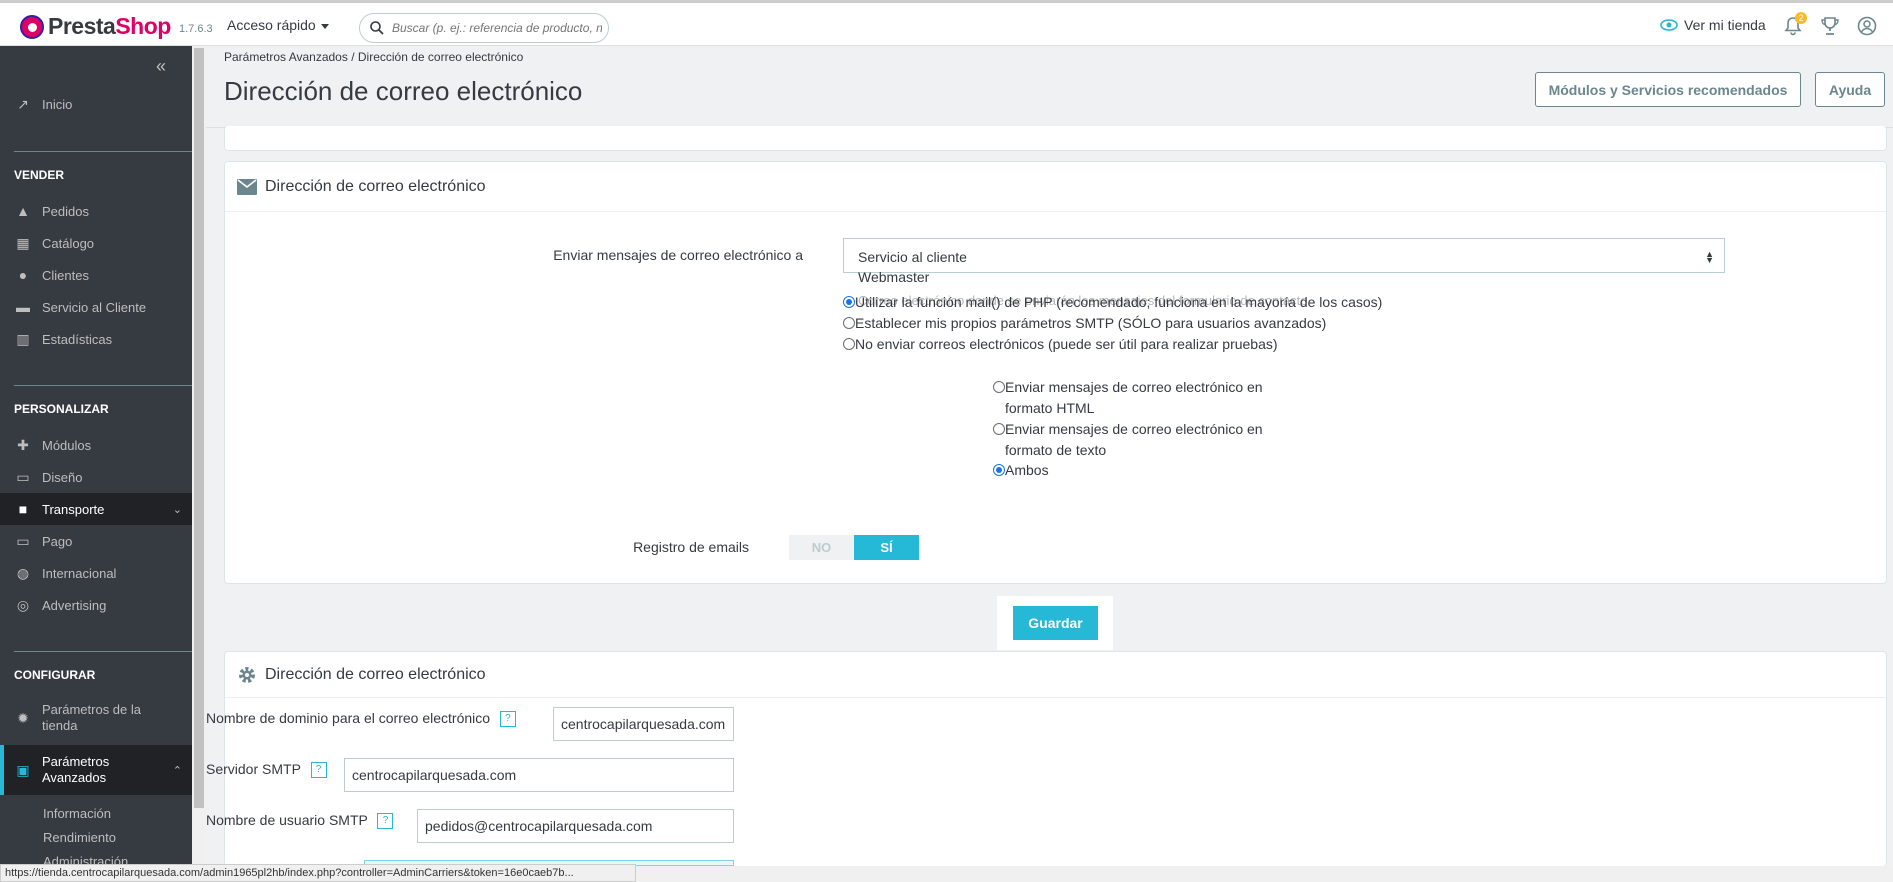 The width and height of the screenshot is (1893, 882). Describe the element at coordinates (1668, 89) in the screenshot. I see `recommended-modules-button: Módulos y Servicios recomendados` at that location.